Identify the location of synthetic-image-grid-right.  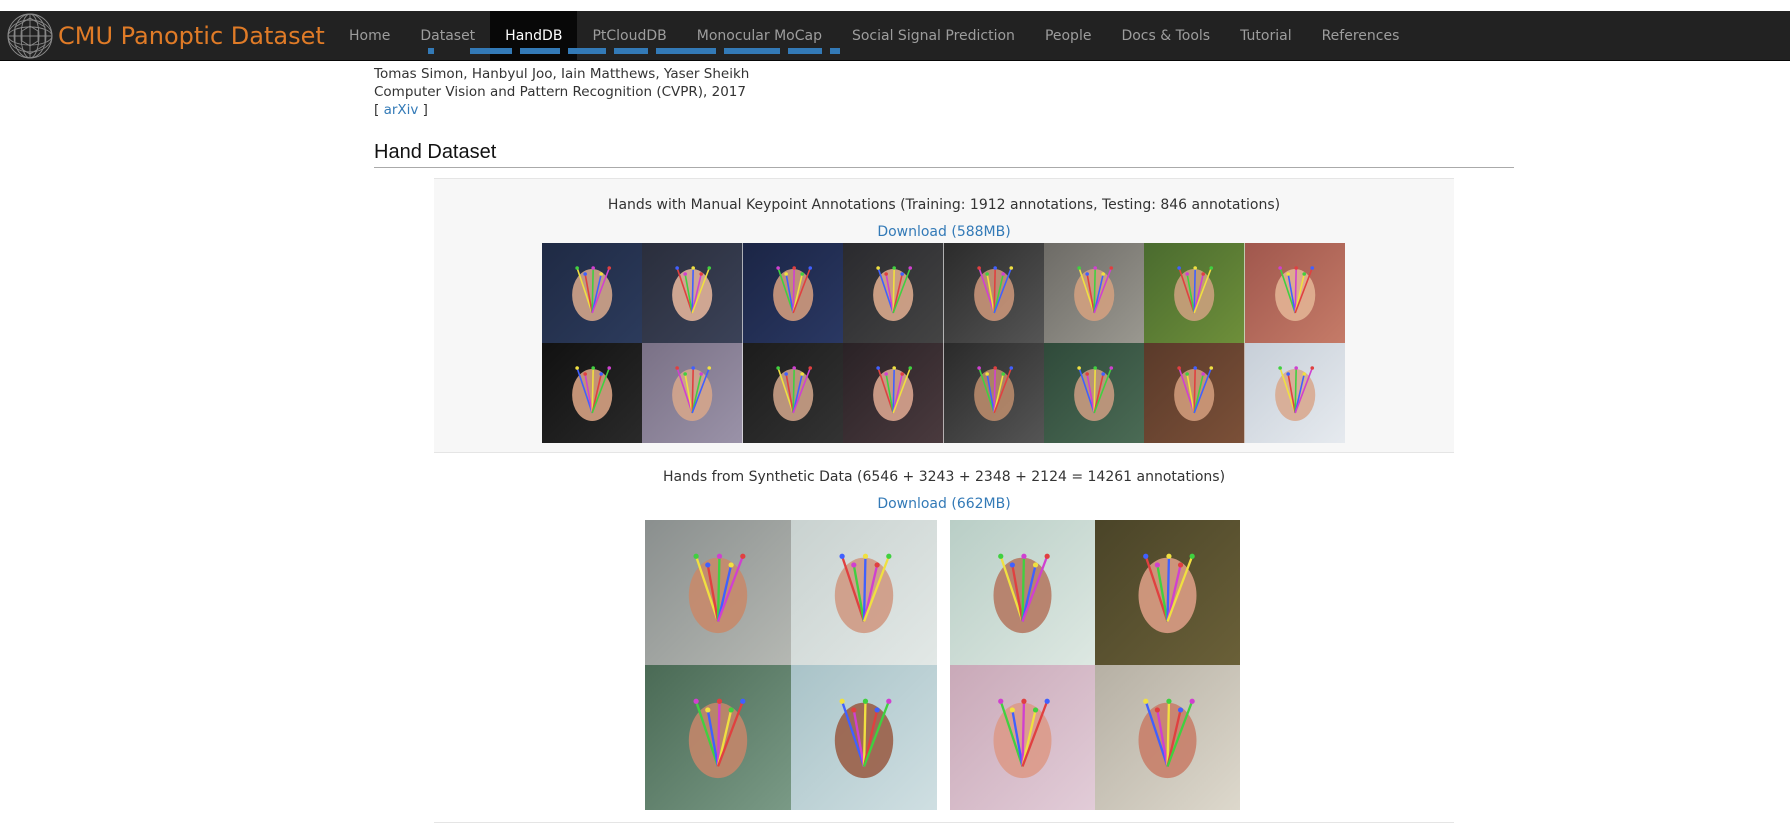
(1095, 665).